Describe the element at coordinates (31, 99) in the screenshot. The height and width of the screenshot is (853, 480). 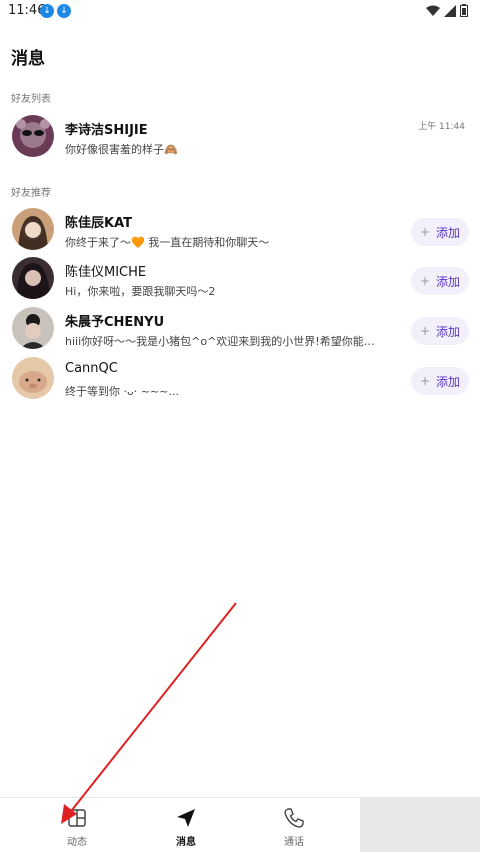
I see `friends-section-label: 好友列表` at that location.